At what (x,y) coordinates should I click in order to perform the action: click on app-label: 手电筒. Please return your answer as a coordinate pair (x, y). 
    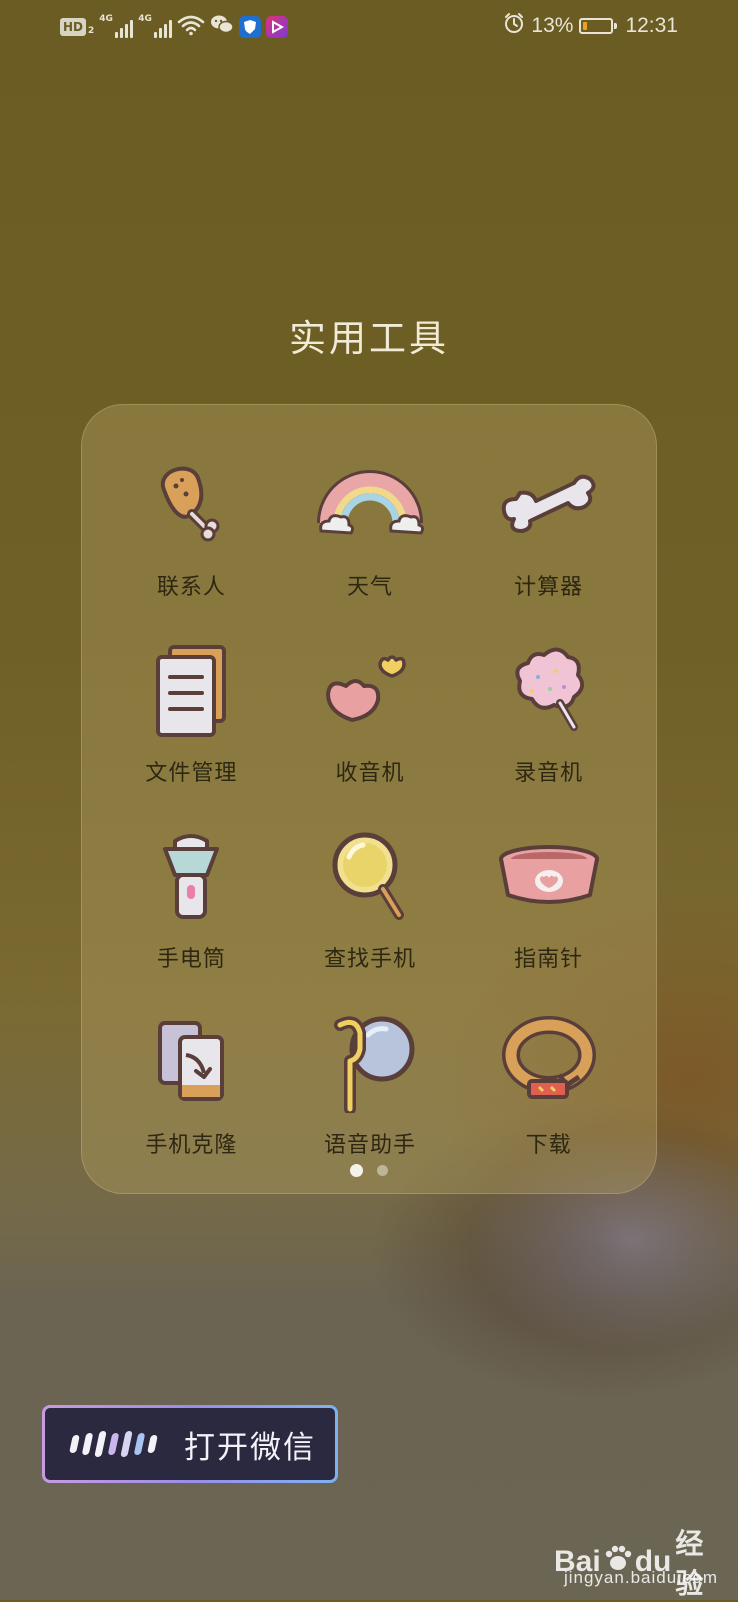
    Looking at the image, I should click on (191, 959).